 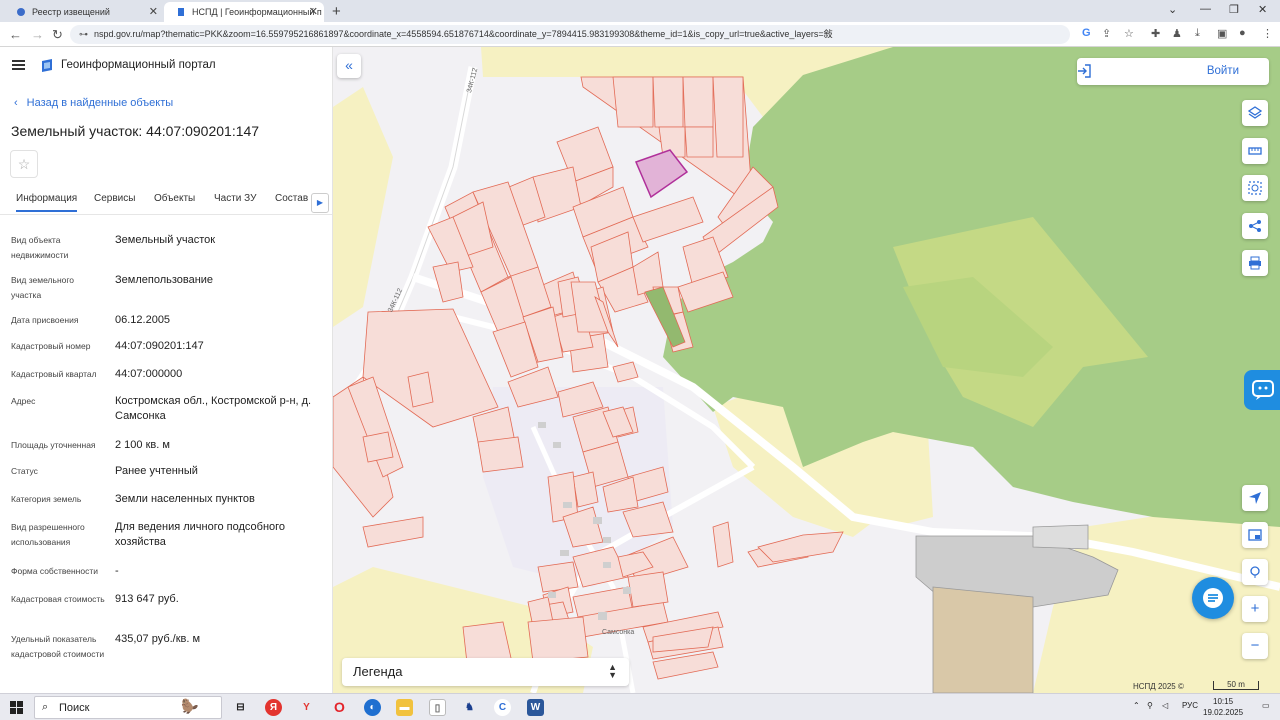 I want to click on browser-icon: ◐, so click(x=372, y=707).